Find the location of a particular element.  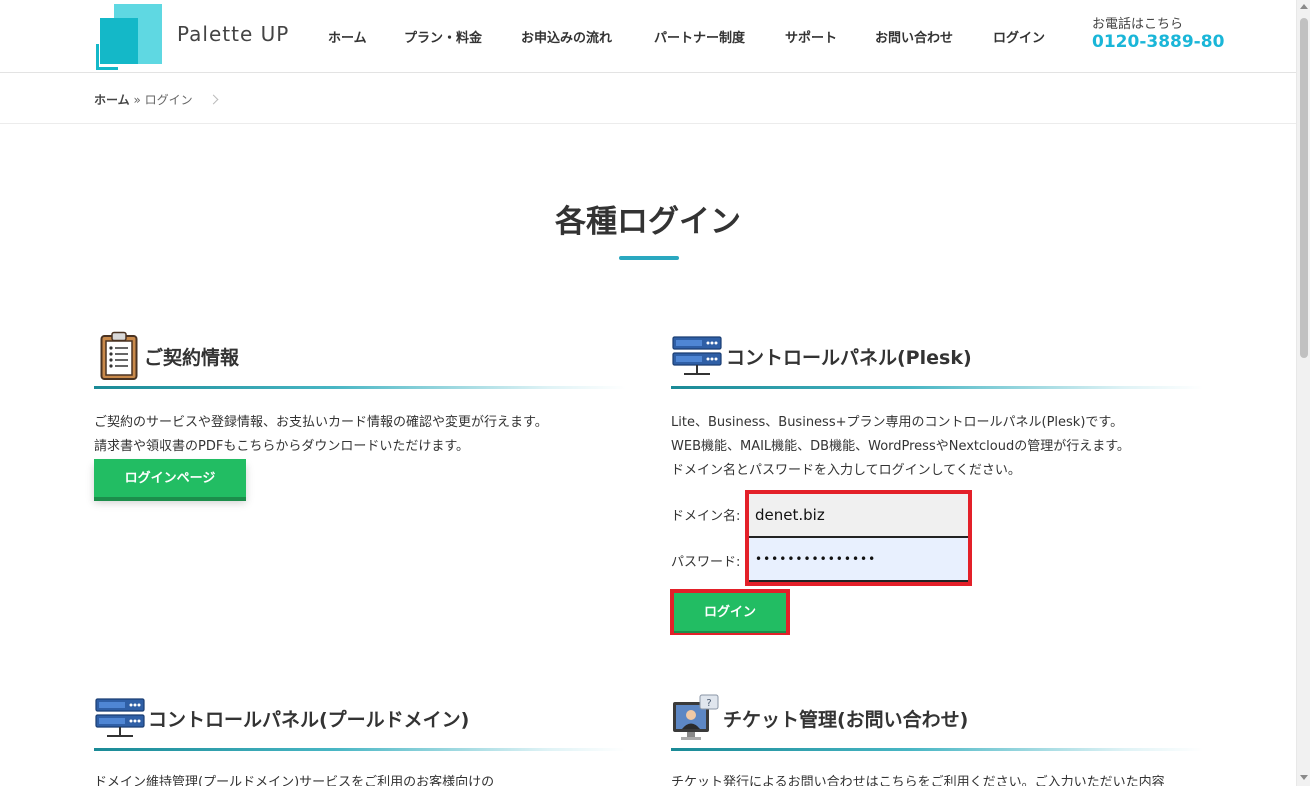

breadcrumb-home: ホーム is located at coordinates (112, 100).